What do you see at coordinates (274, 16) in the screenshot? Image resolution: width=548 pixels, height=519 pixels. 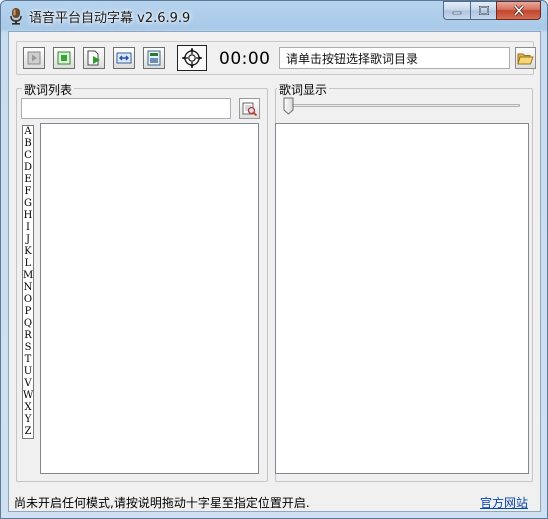 I see `title-bar: 语音平台自动字幕 v2.6.9.9` at bounding box center [274, 16].